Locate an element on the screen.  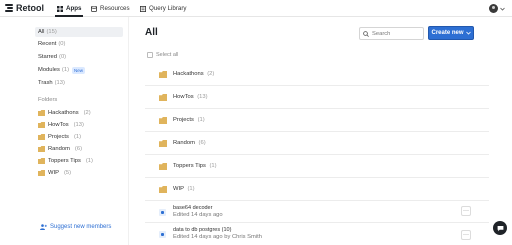
retool-logo: Retool is located at coordinates (24, 8).